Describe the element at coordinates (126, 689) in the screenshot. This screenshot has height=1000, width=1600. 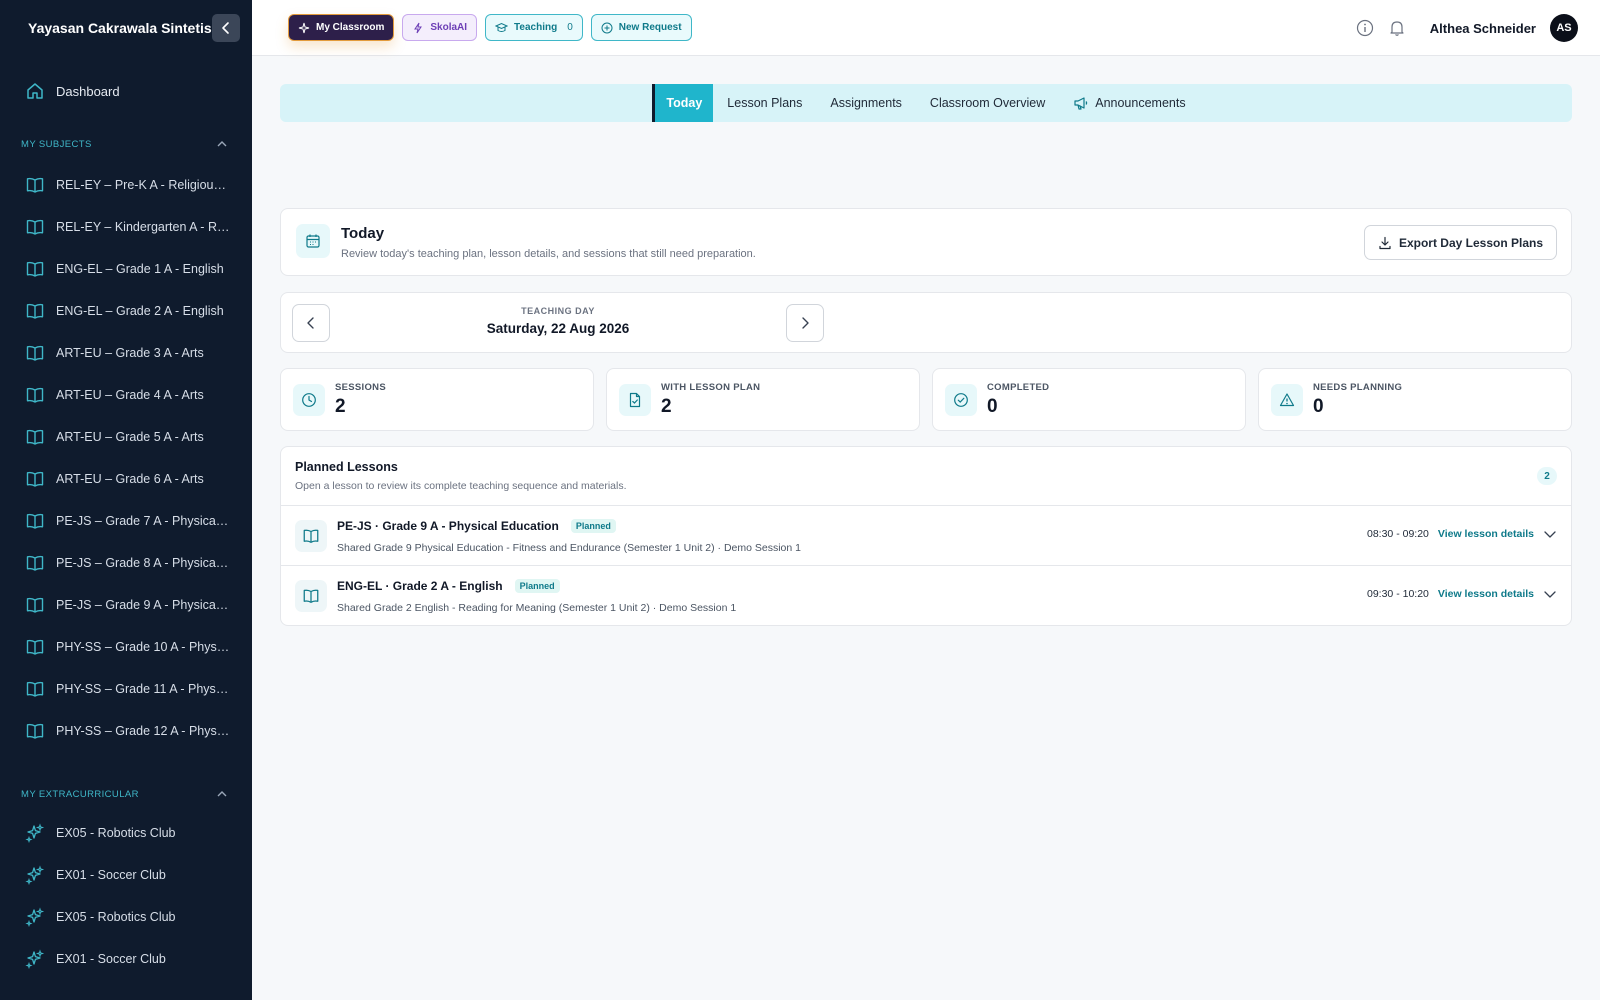
I see `sidebar-item-subject: PHY-SS – Grade 11 A - Physics` at that location.